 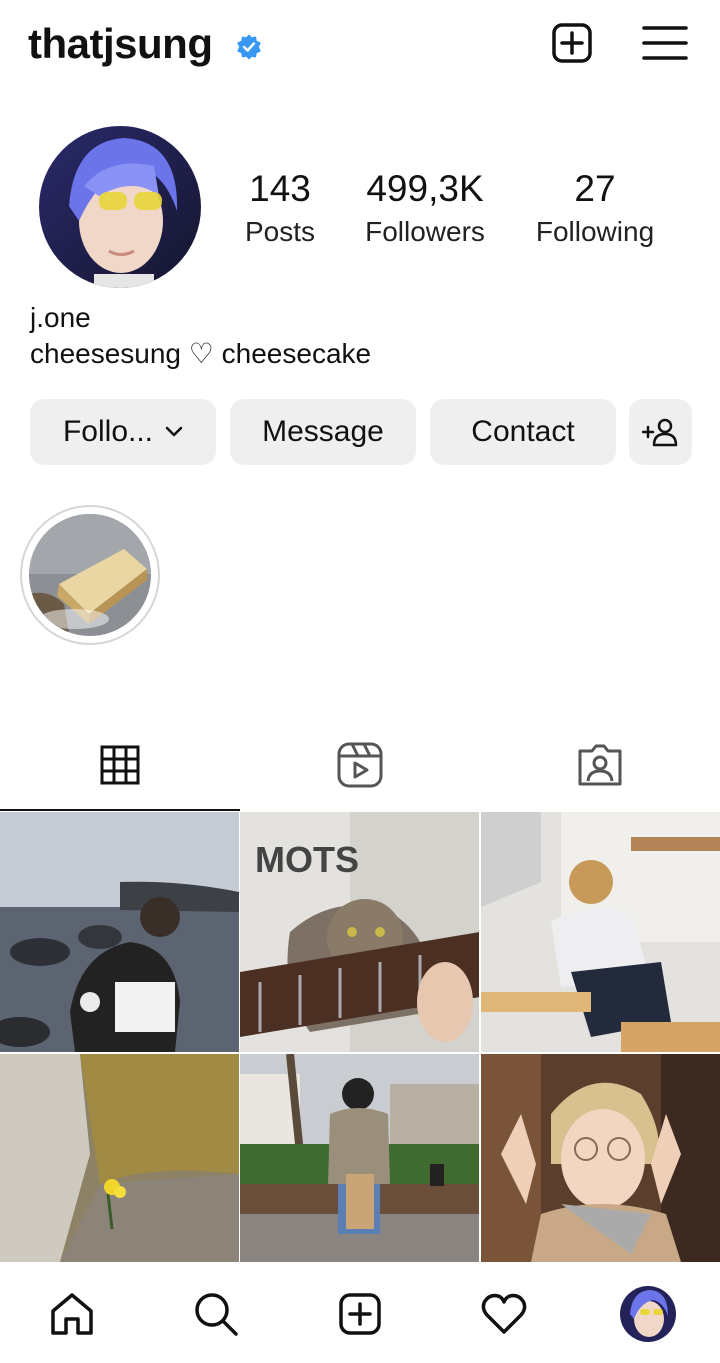 What do you see at coordinates (120, 44) in the screenshot?
I see `profile-username: thatjsung` at bounding box center [120, 44].